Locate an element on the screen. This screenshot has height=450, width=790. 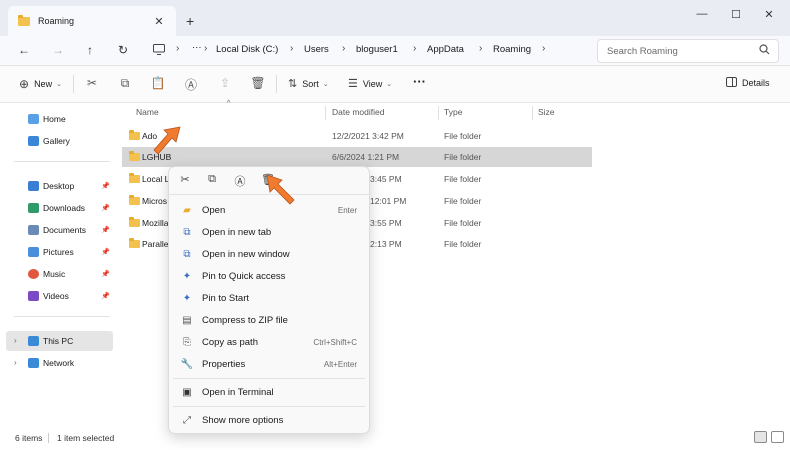
paste-icon: 📋 is located at coordinates (158, 83).